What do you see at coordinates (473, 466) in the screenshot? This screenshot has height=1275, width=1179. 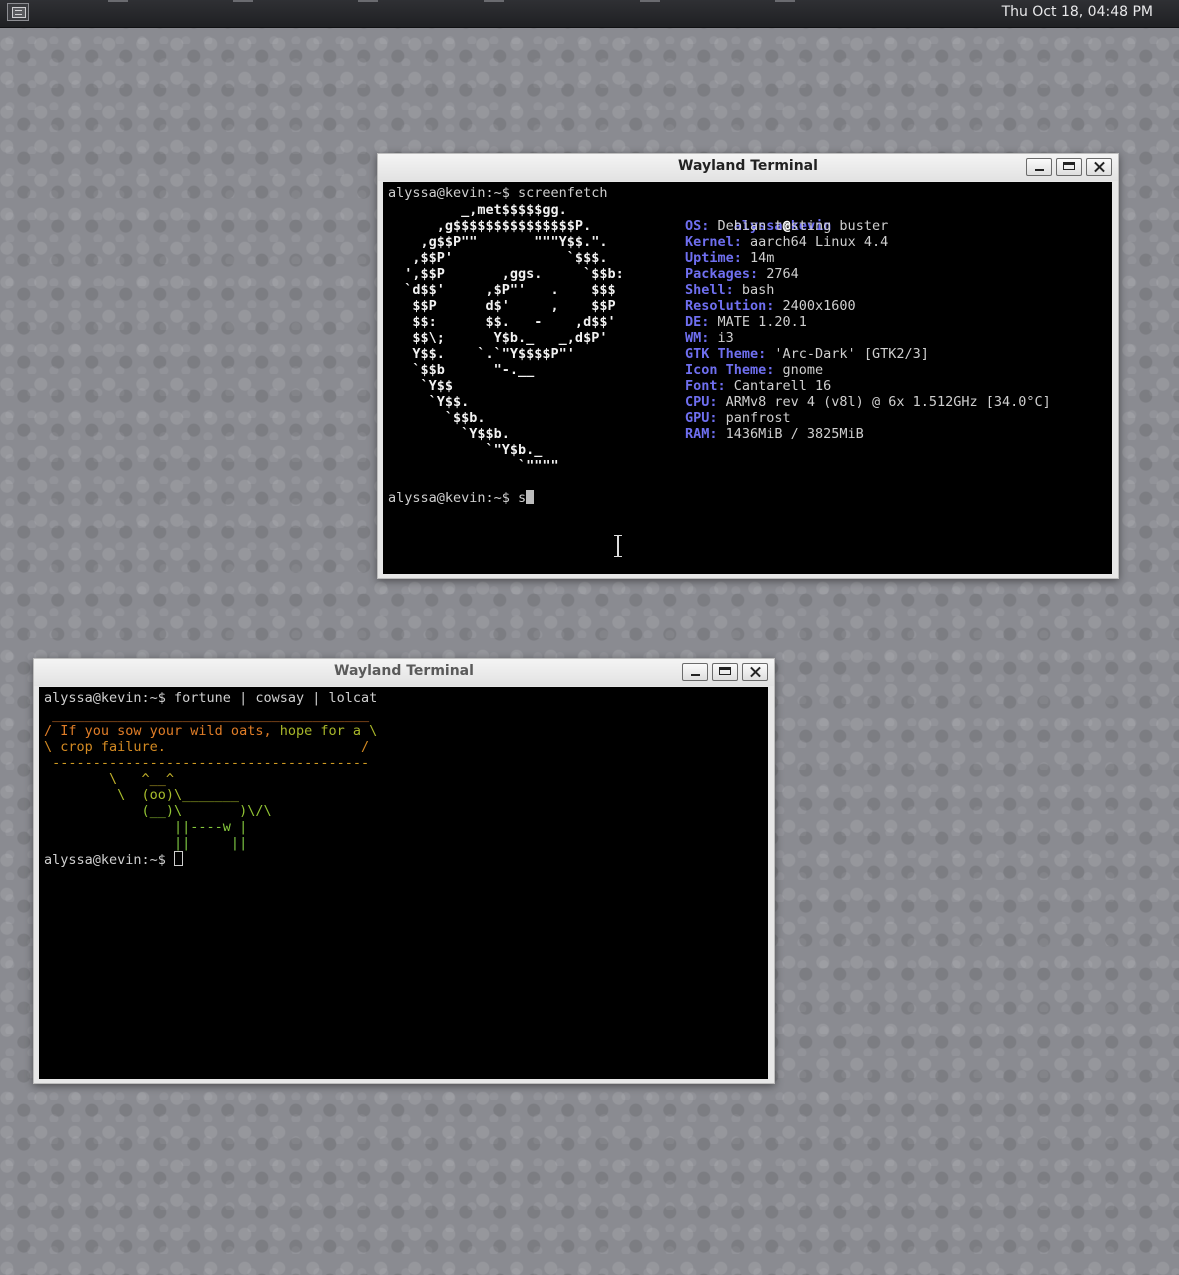 I see `logo-line: `""""` at bounding box center [473, 466].